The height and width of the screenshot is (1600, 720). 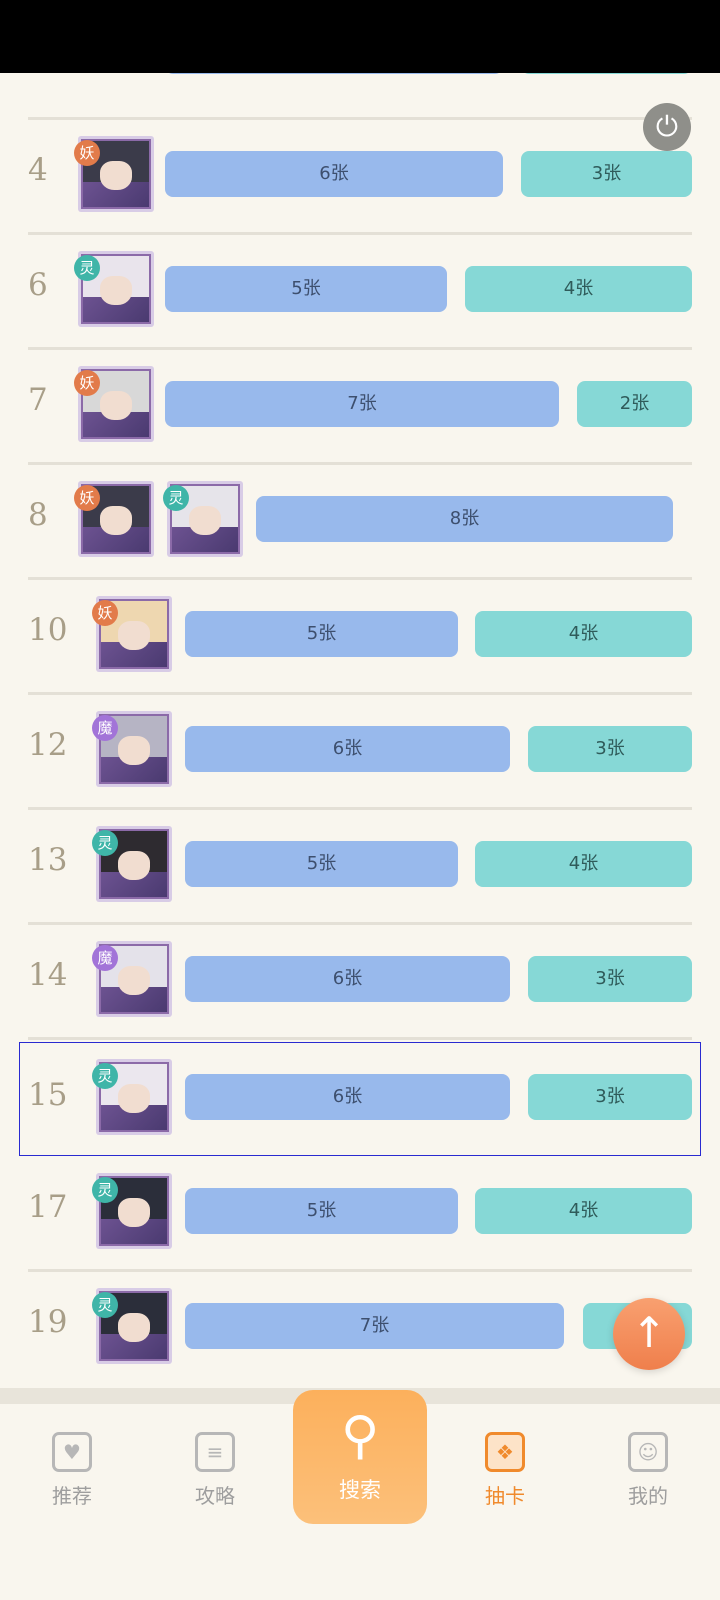 I want to click on tab-recommend-label: 推荐, so click(x=72, y=1496).